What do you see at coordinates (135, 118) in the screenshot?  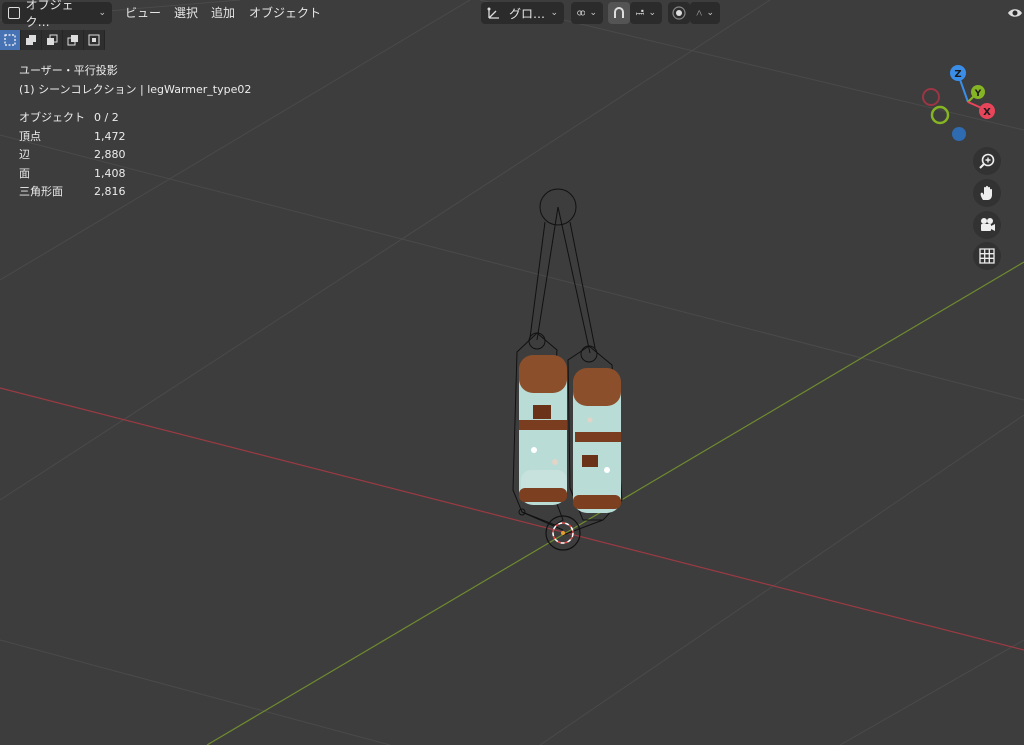 I see `stat-row: オブジェクト 0 / 2` at bounding box center [135, 118].